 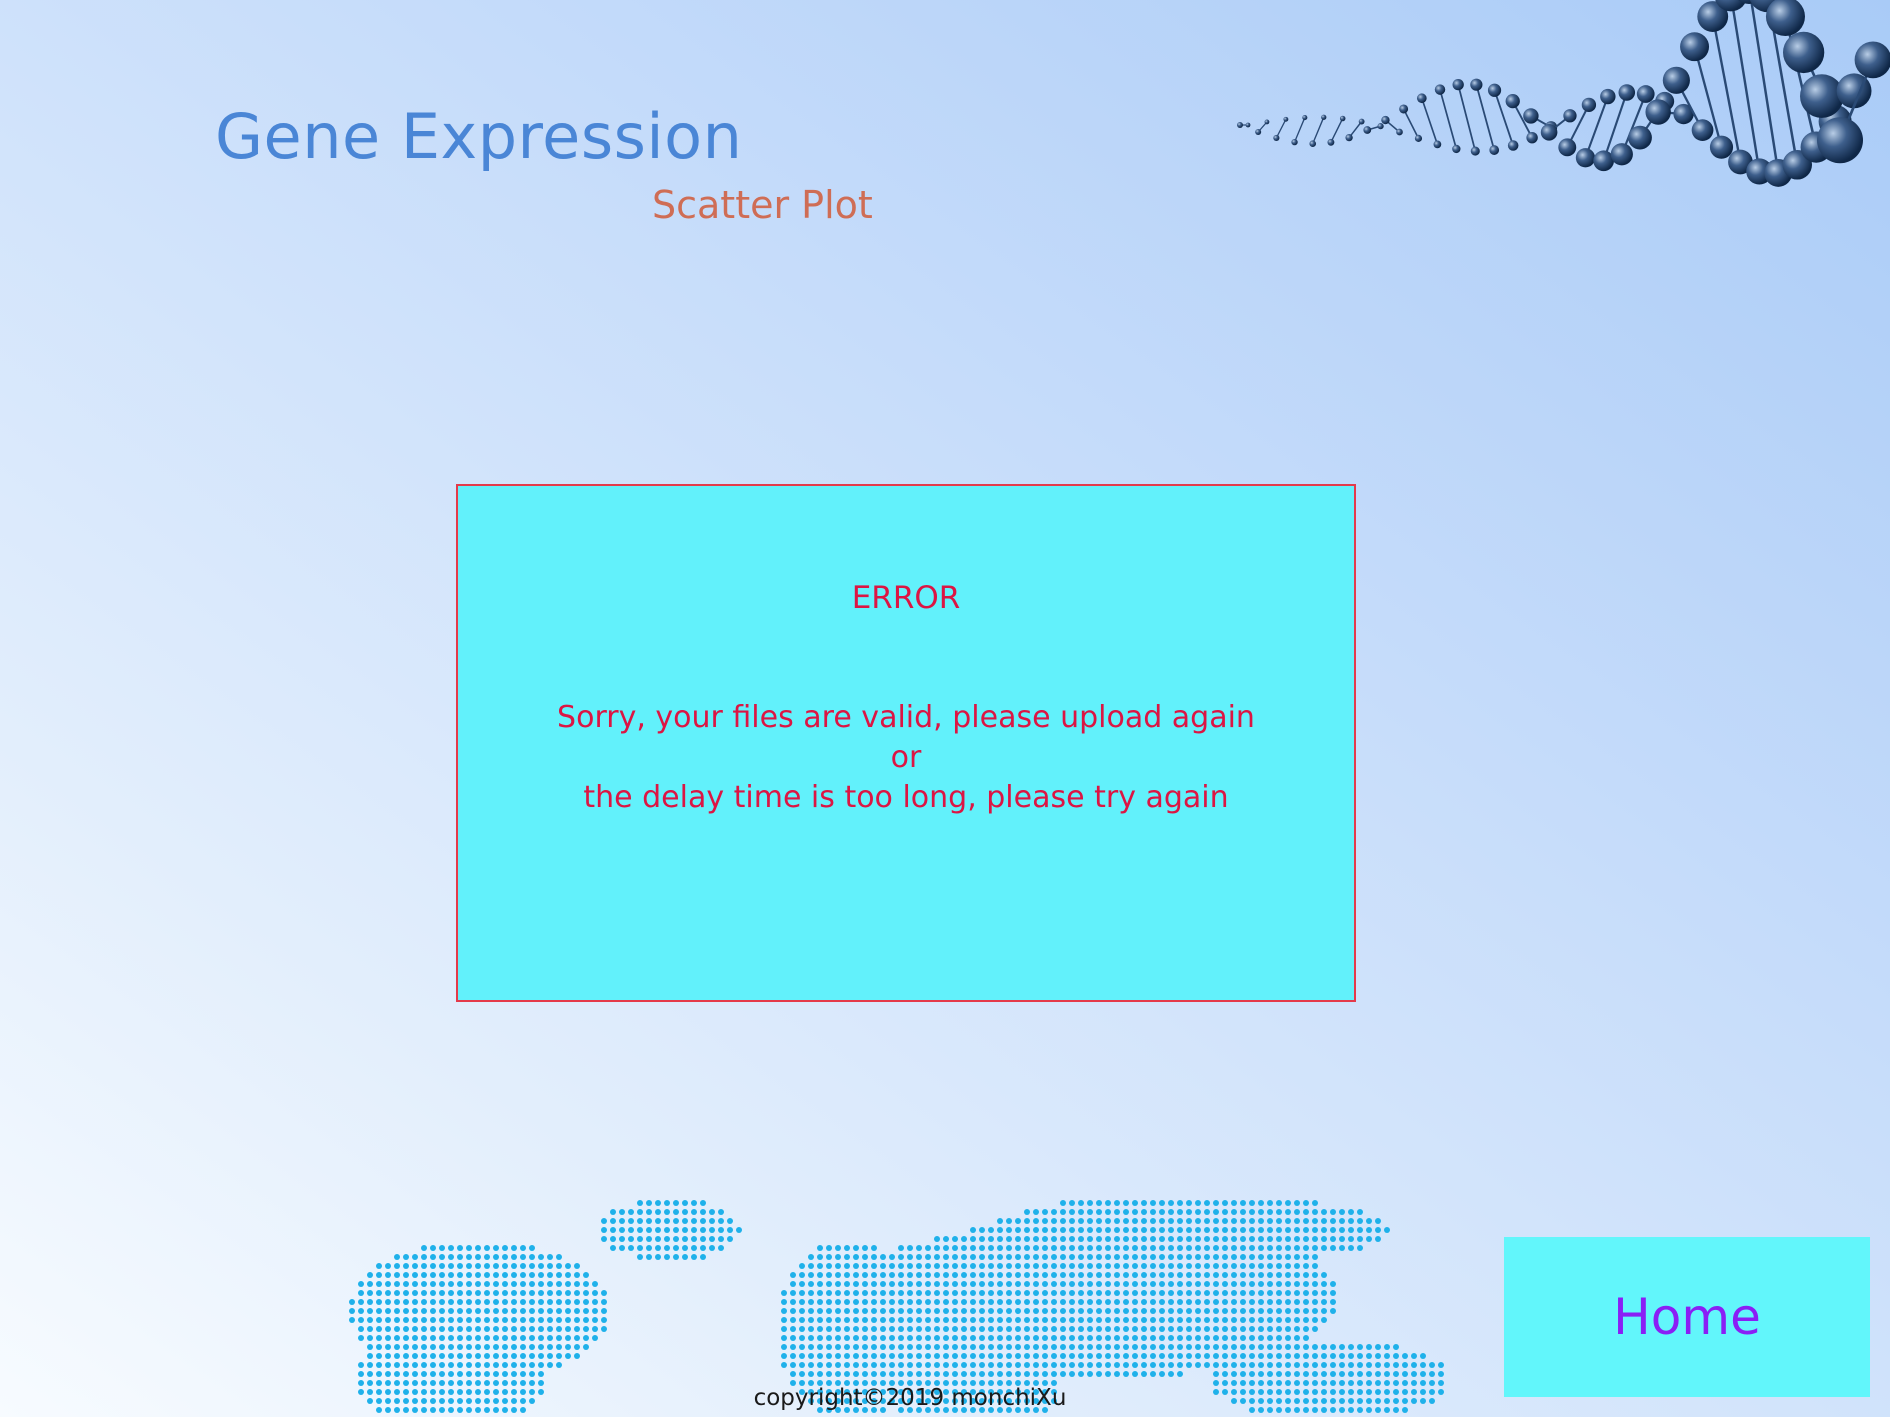 I want to click on page-subtitle: Scatter Plot, so click(x=762, y=205).